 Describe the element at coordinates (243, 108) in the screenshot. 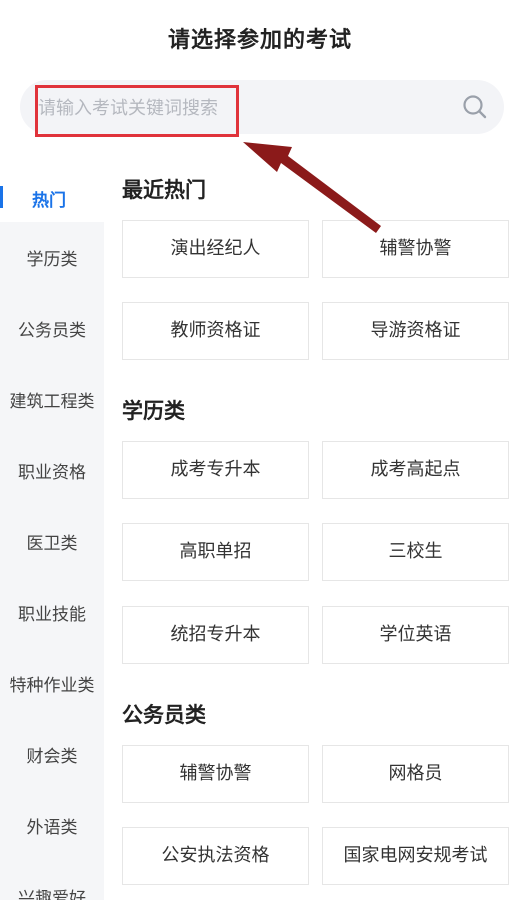

I see `search-input` at that location.